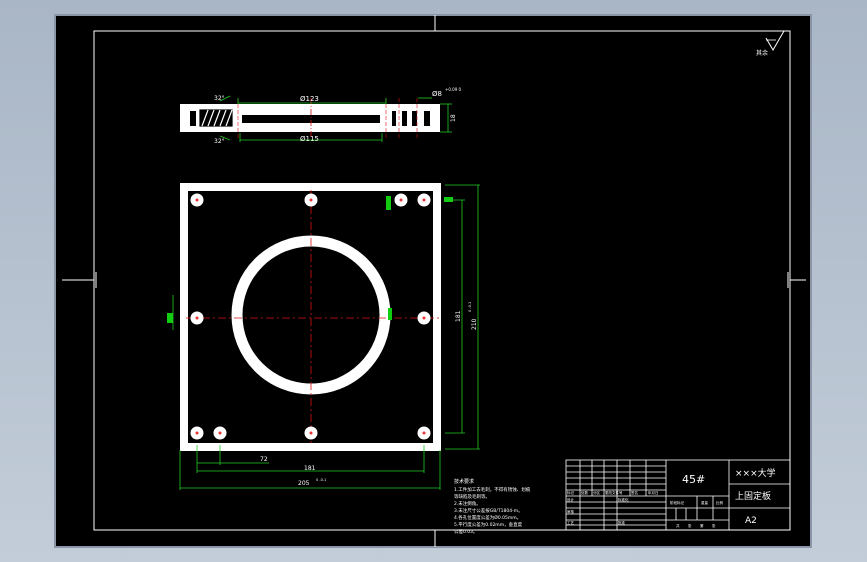 The height and width of the screenshot is (562, 867). Describe the element at coordinates (467, 503) in the screenshot. I see `tech-note-line: 2.未注倒角。` at that location.